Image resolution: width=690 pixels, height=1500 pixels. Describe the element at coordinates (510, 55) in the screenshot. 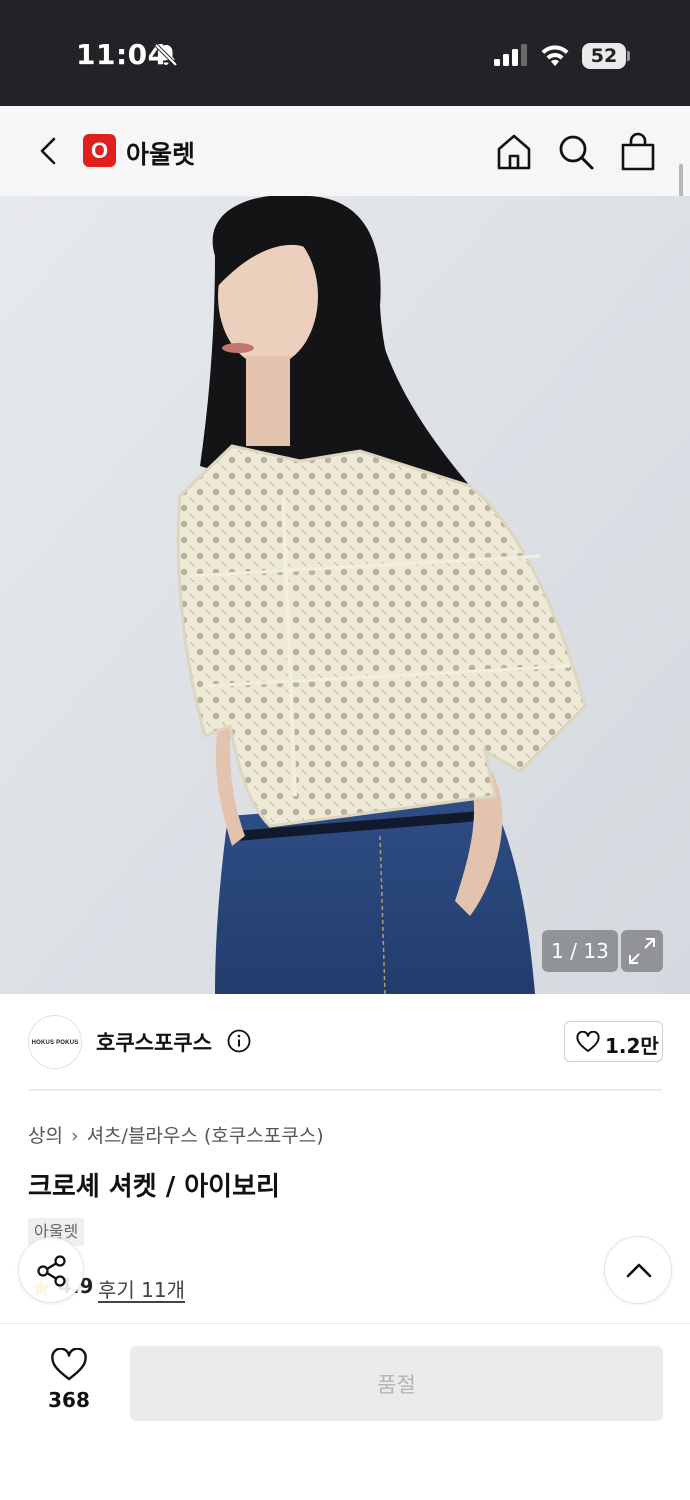

I see `signal-icon` at that location.